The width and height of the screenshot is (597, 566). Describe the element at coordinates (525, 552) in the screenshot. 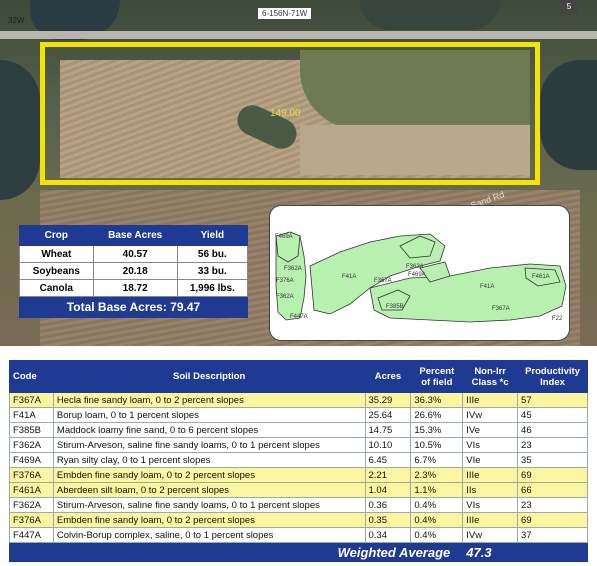

I see `weighted-average-value: 47.3` at that location.